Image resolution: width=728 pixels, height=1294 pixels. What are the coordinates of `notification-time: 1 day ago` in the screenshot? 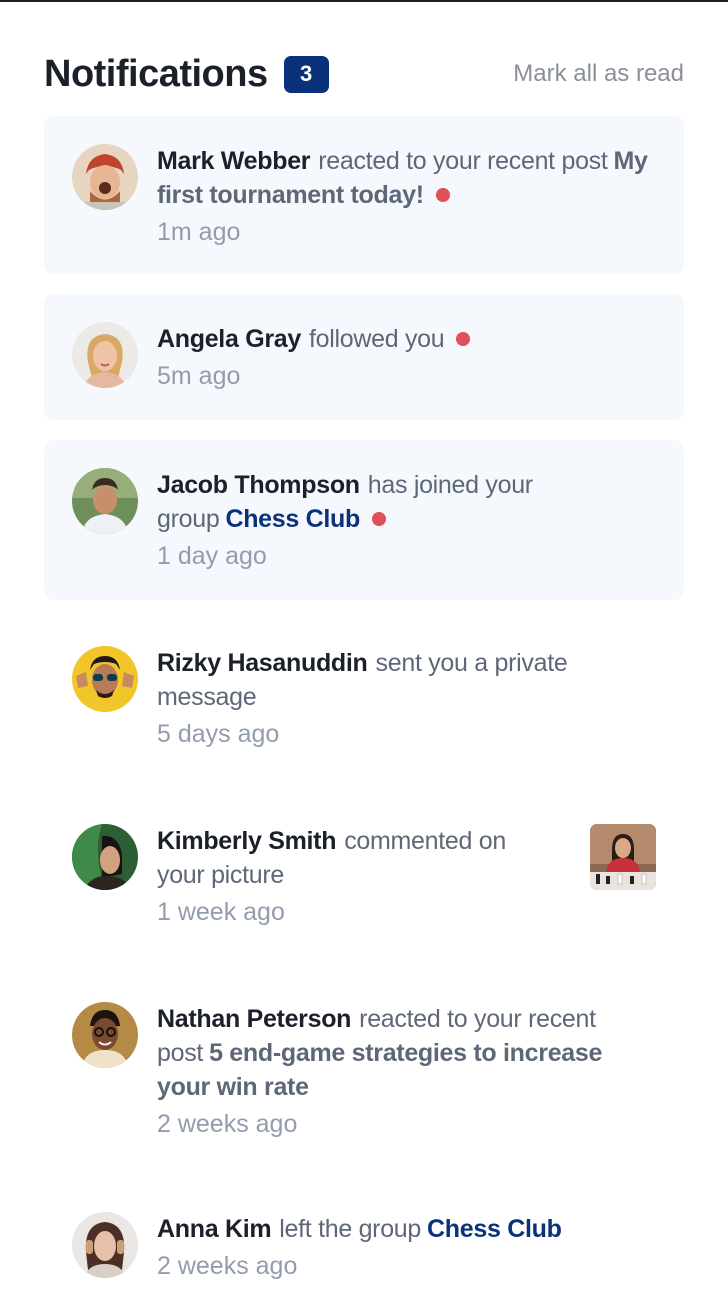 It's located at (212, 556).